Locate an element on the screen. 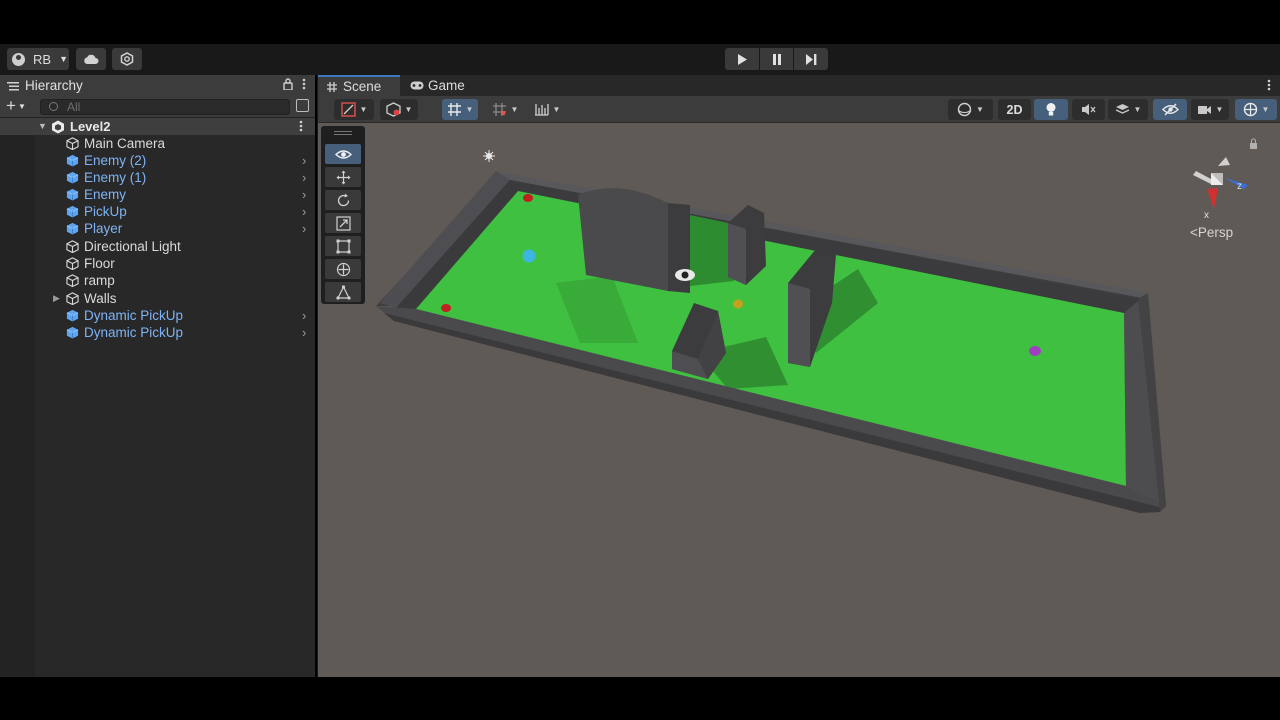 This screenshot has height=720, width=1280. tool-palette is located at coordinates (343, 215).